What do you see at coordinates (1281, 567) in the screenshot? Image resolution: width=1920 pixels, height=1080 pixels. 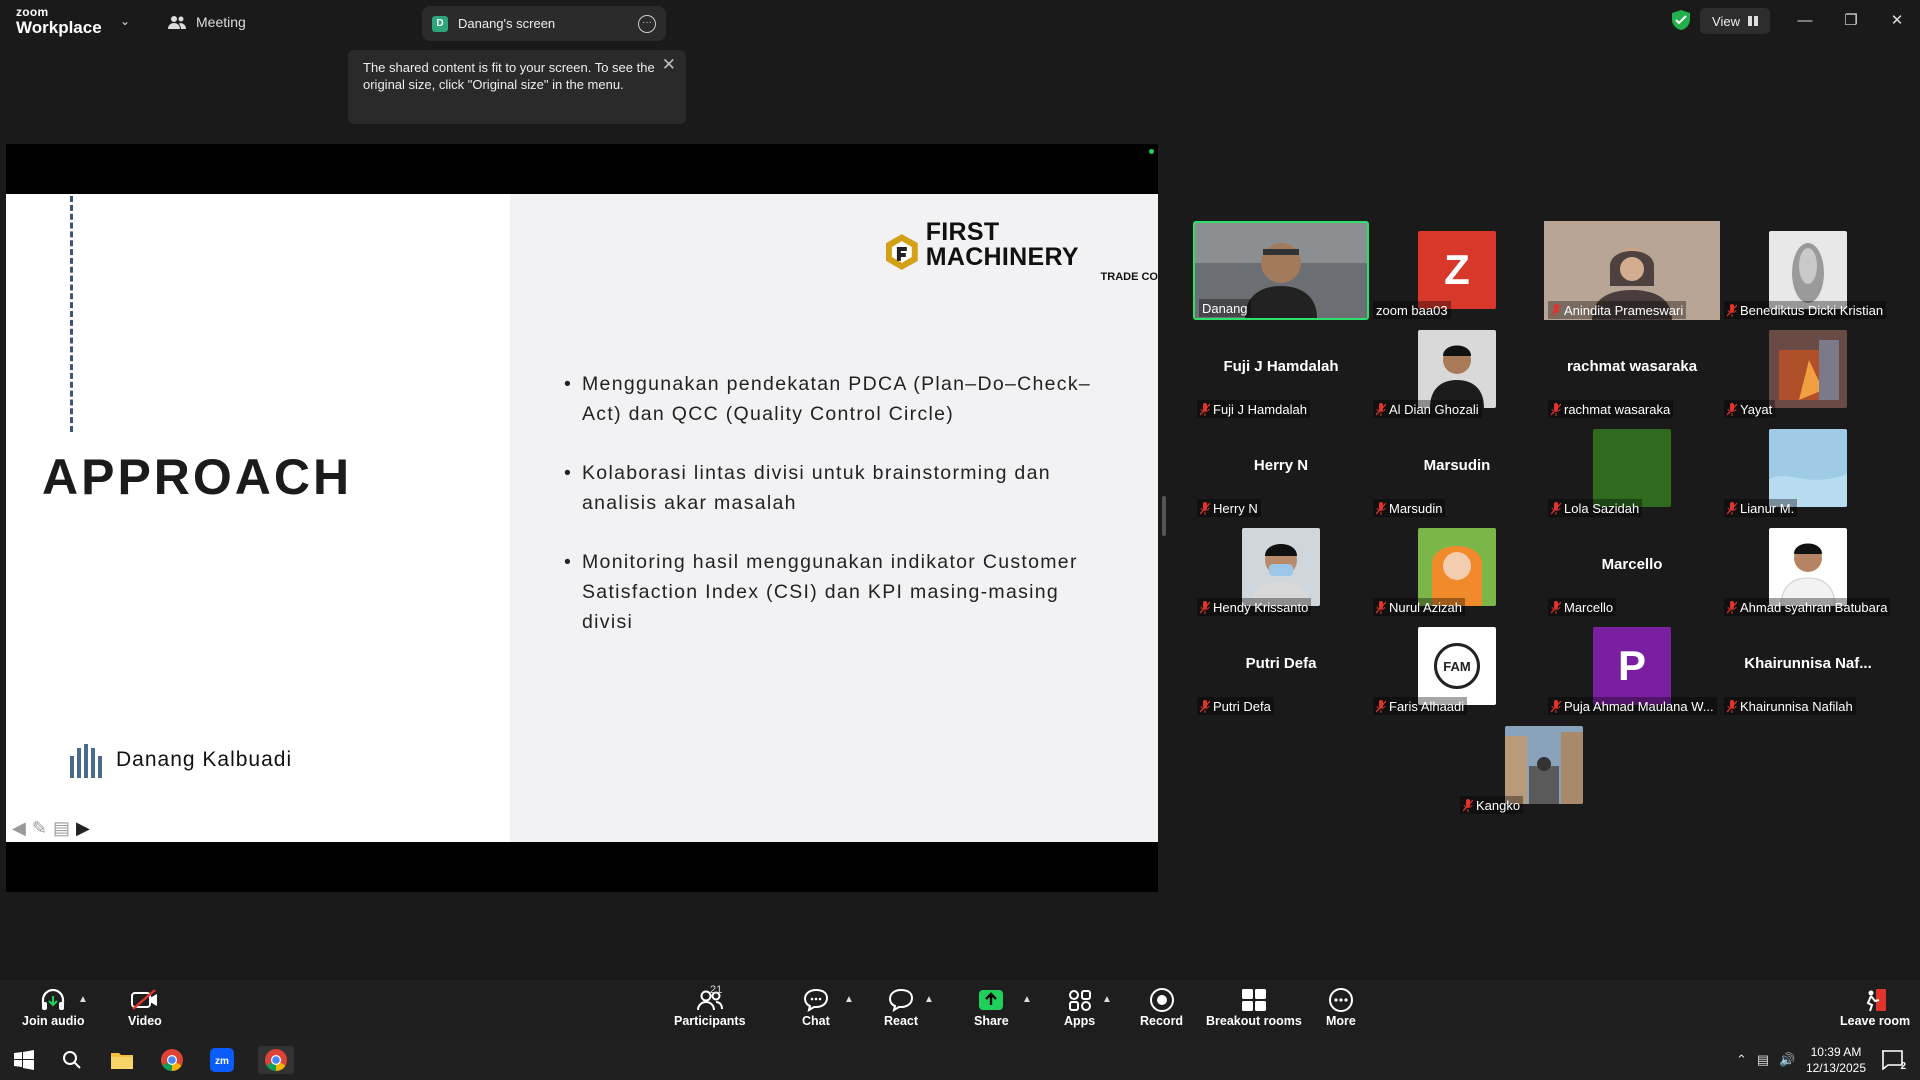 I see `participant-tile: Hendy Krissanto` at bounding box center [1281, 567].